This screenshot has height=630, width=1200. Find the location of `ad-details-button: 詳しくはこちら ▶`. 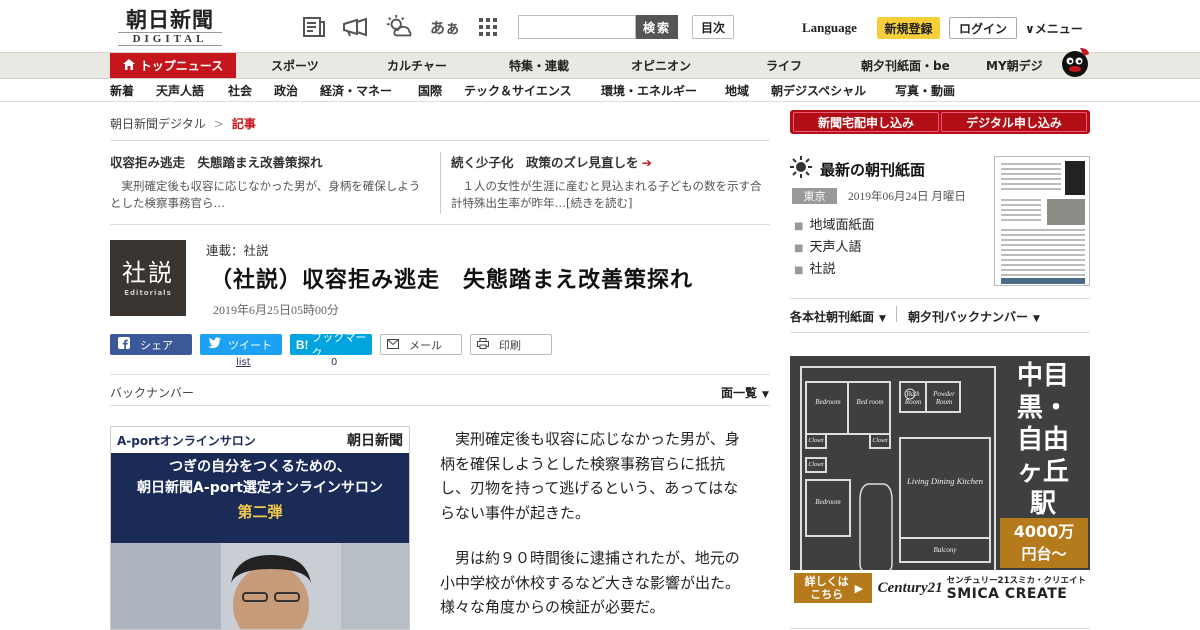

ad-details-button: 詳しくはこちら ▶ is located at coordinates (833, 588).